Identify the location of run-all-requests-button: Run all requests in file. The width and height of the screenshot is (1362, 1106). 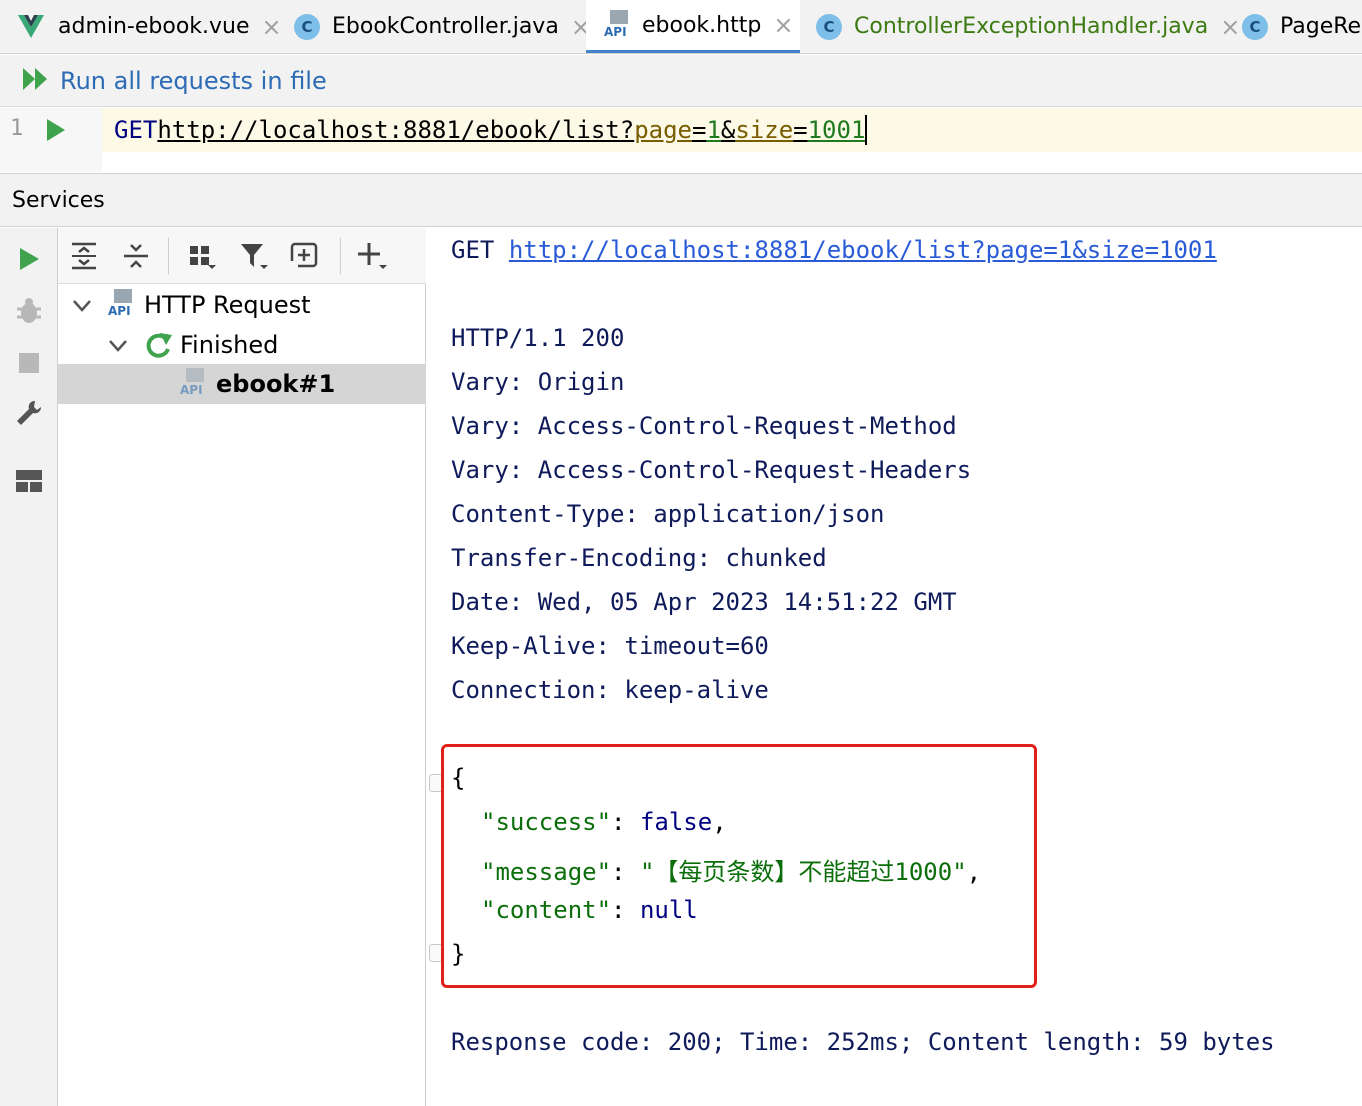
(681, 81).